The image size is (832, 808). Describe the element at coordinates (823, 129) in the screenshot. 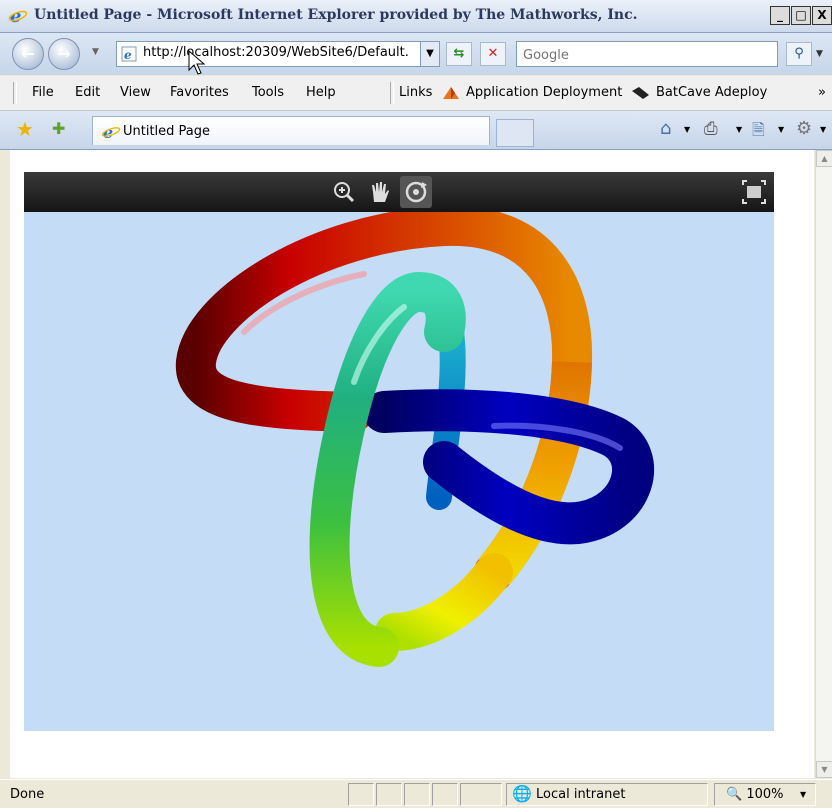

I see `tools-dropdown-icon: ▼` at that location.